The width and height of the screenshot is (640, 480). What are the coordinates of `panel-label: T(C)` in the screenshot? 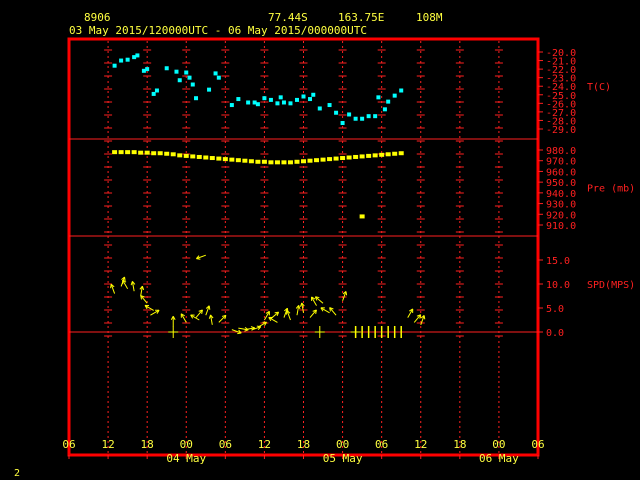 It's located at (599, 87).